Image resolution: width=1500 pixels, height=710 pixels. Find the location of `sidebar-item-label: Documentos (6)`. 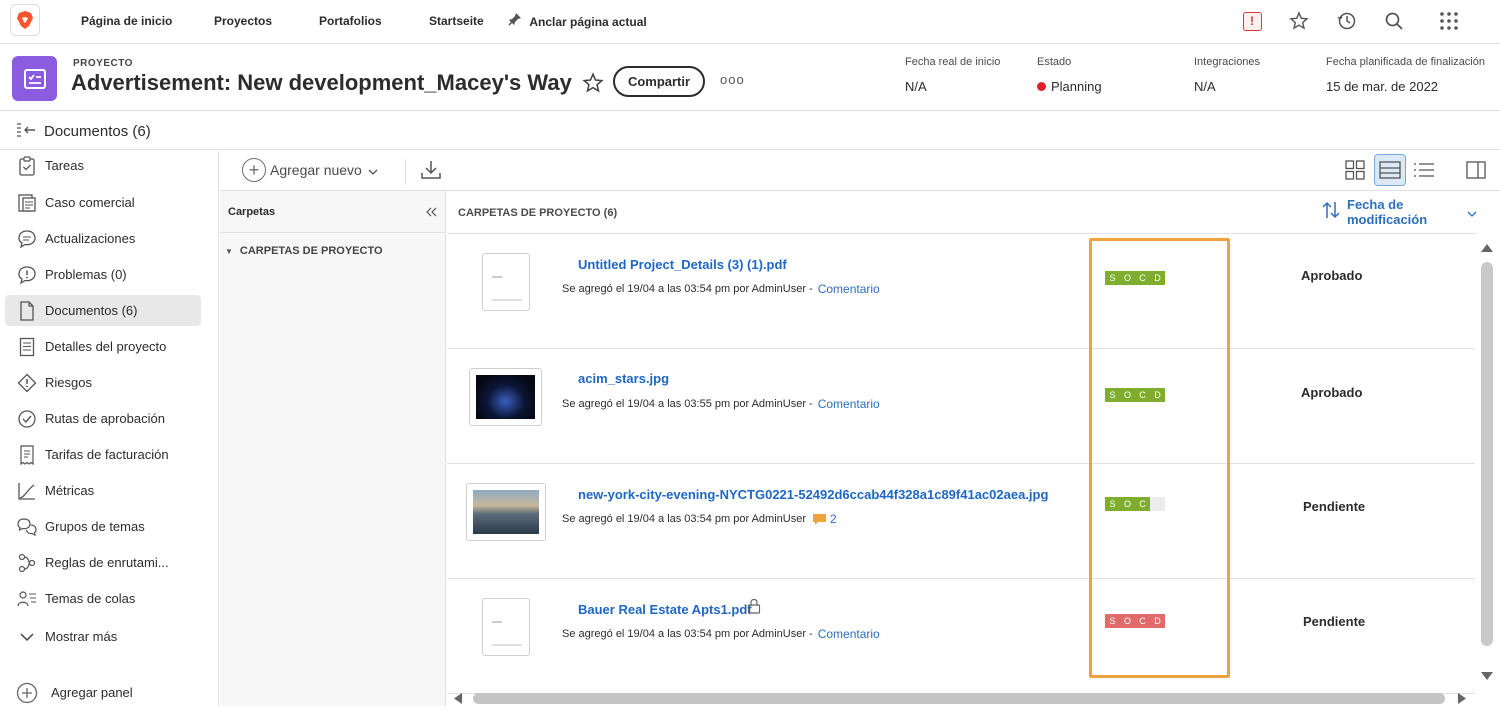

sidebar-item-label: Documentos (6) is located at coordinates (91, 310).